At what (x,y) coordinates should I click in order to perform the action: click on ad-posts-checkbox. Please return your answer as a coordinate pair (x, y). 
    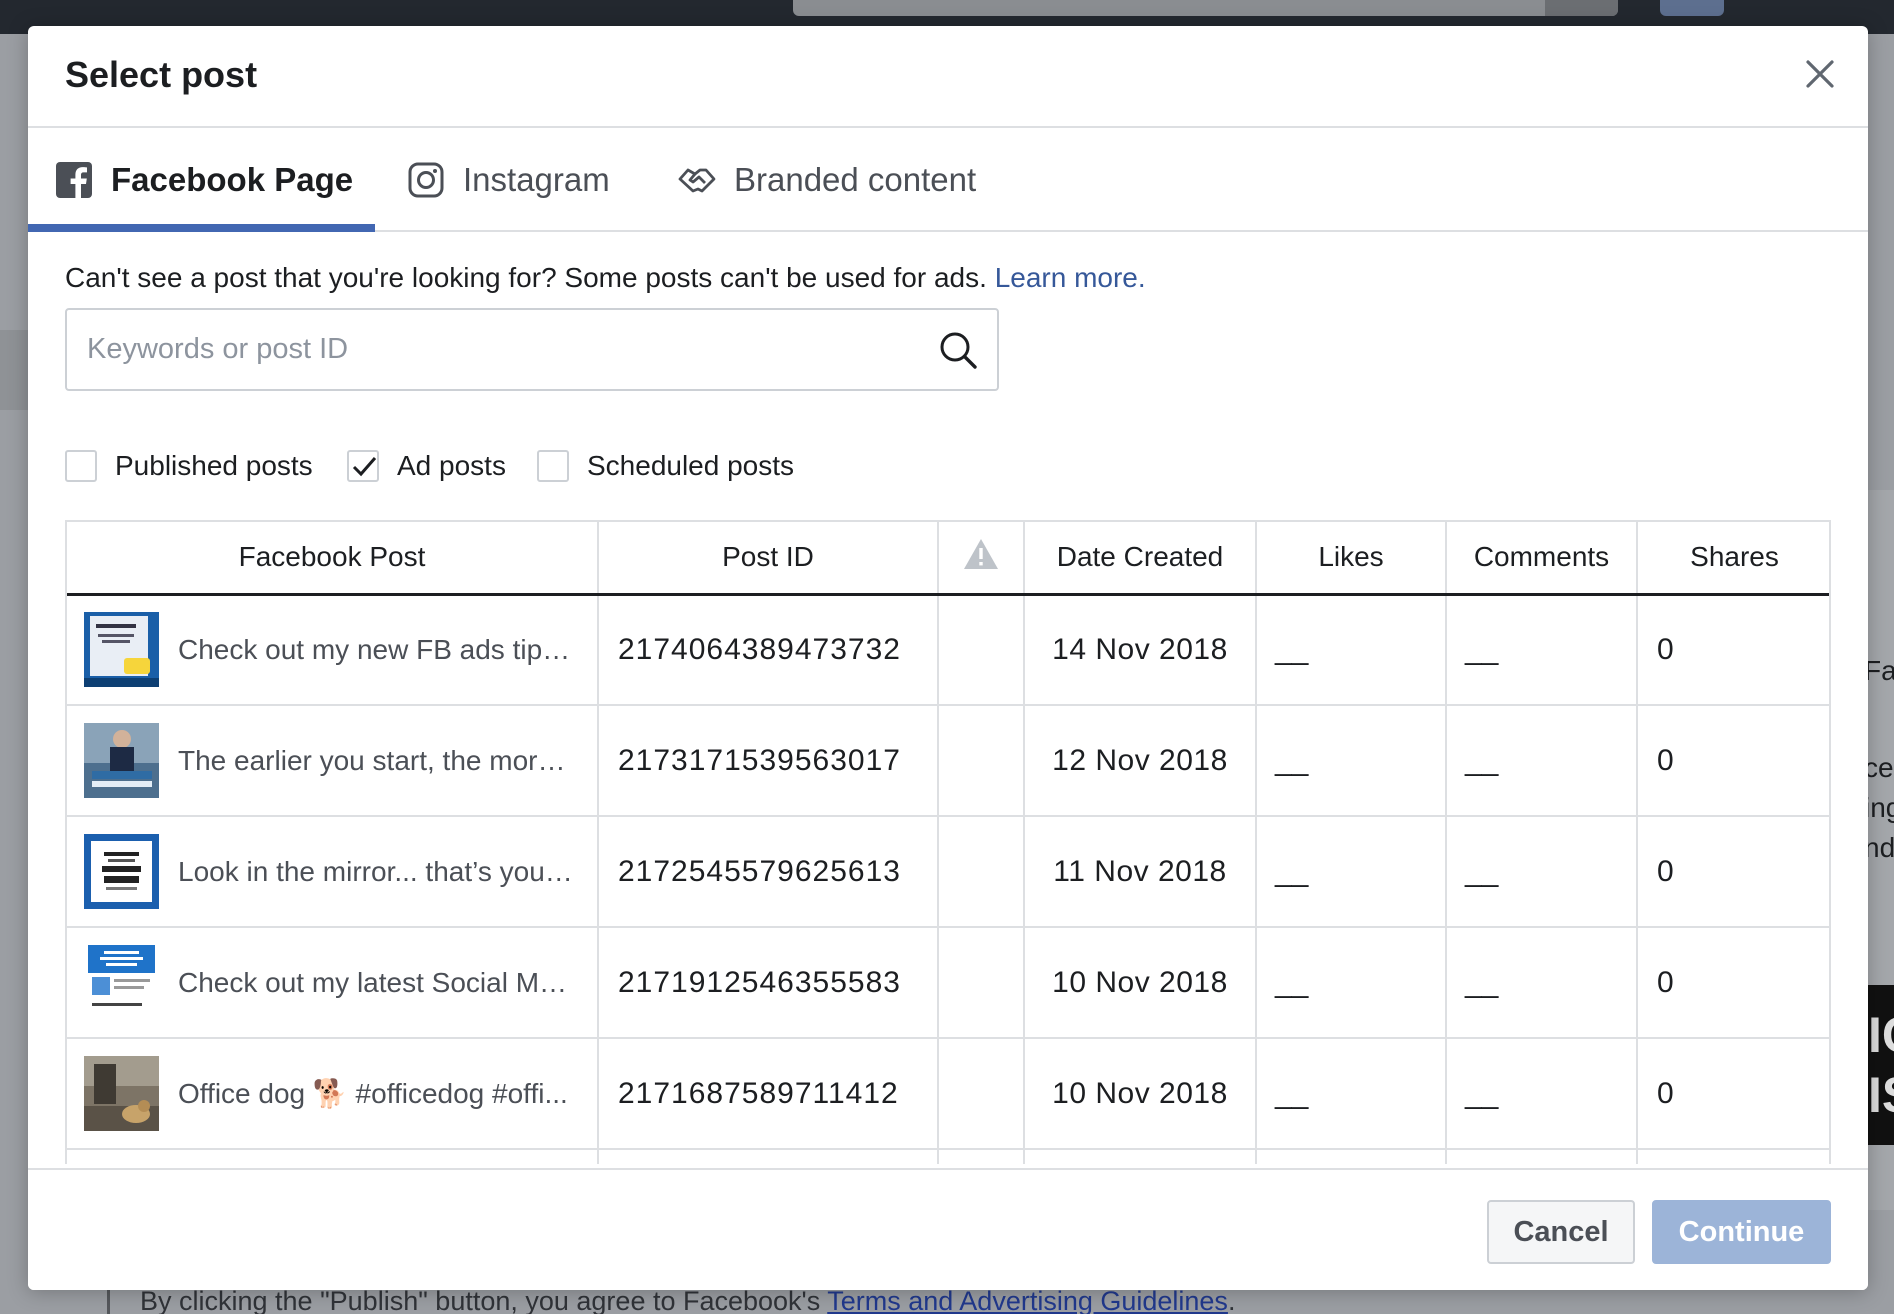
    Looking at the image, I should click on (363, 466).